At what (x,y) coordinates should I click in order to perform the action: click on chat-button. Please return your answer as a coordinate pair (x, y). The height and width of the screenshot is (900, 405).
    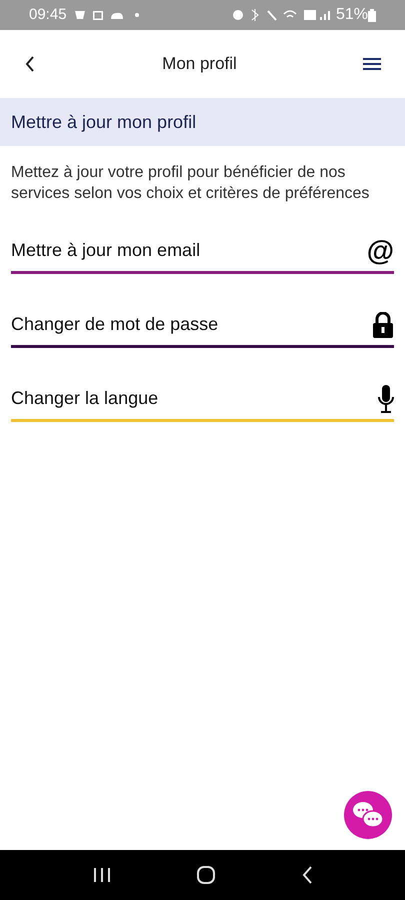
    Looking at the image, I should click on (368, 815).